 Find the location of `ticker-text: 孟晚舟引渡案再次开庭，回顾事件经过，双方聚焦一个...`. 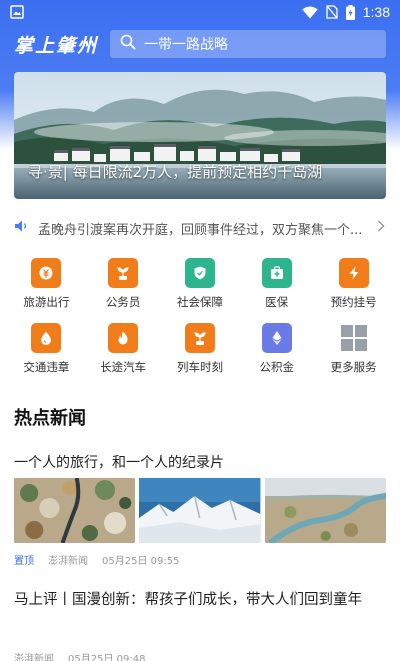

ticker-text: 孟晚舟引渡案再次开庭，回顾事件经过，双方聚焦一个... is located at coordinates (200, 230).